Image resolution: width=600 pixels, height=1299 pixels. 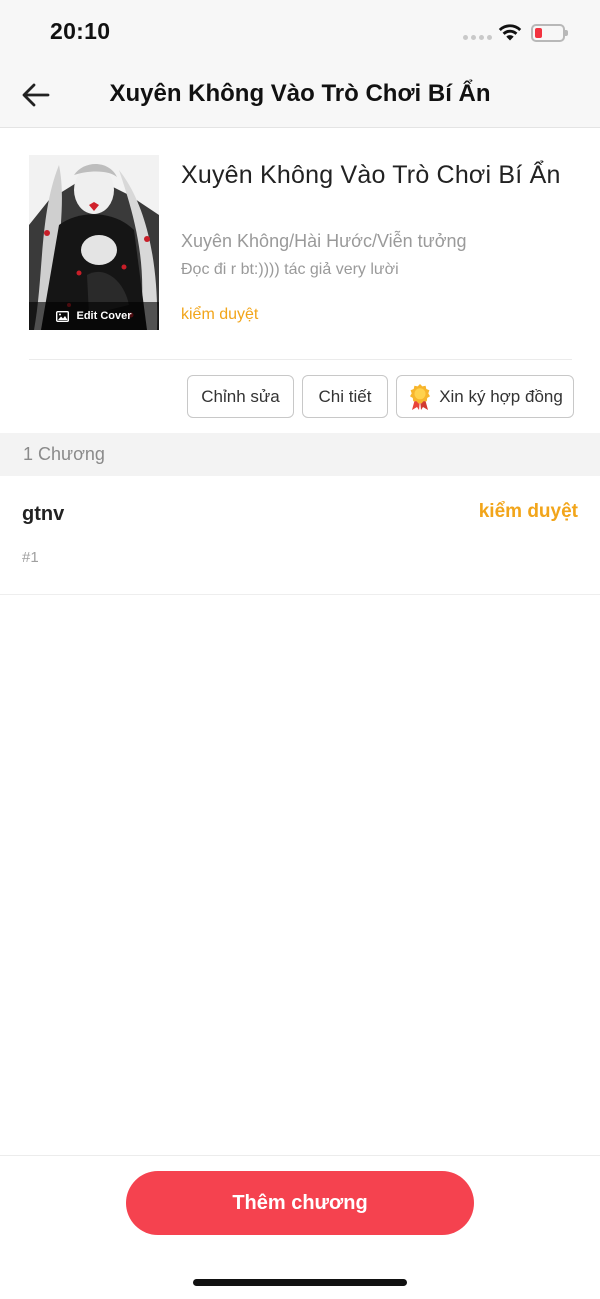 What do you see at coordinates (510, 32) in the screenshot?
I see `wifi-icon` at bounding box center [510, 32].